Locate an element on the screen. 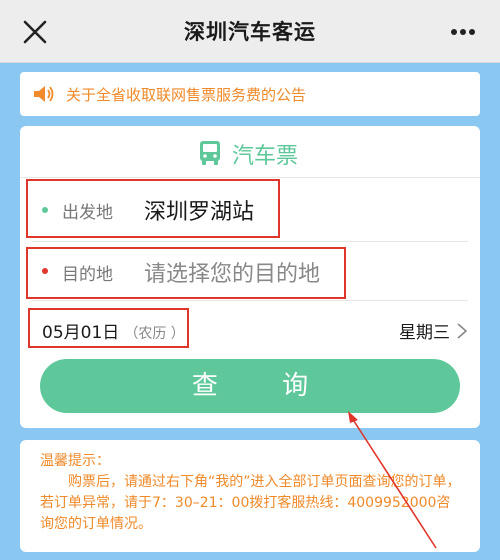 The image size is (500, 560). page-title: 深圳汽车客运 is located at coordinates (250, 32).